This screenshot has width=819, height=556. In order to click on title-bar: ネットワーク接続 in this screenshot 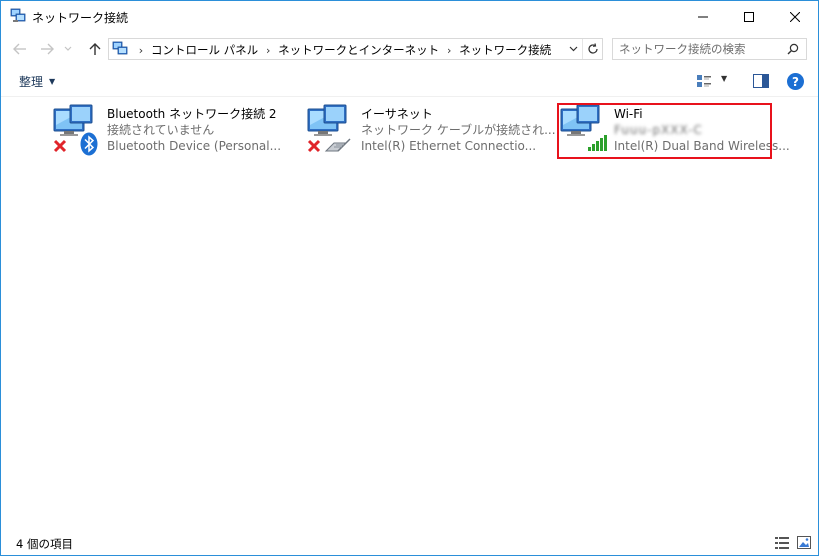, I will do `click(409, 16)`.